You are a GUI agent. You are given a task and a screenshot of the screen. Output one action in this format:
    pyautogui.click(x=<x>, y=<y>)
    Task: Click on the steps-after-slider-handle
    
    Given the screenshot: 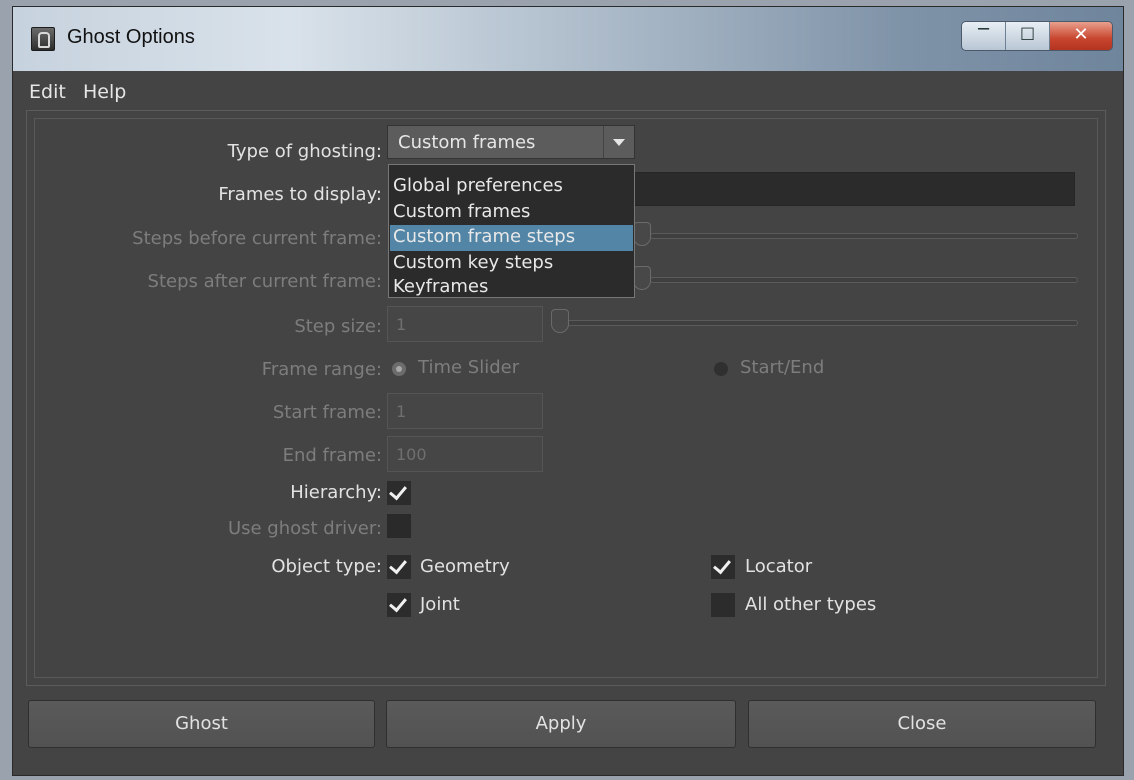 What is the action you would take?
    pyautogui.click(x=642, y=278)
    